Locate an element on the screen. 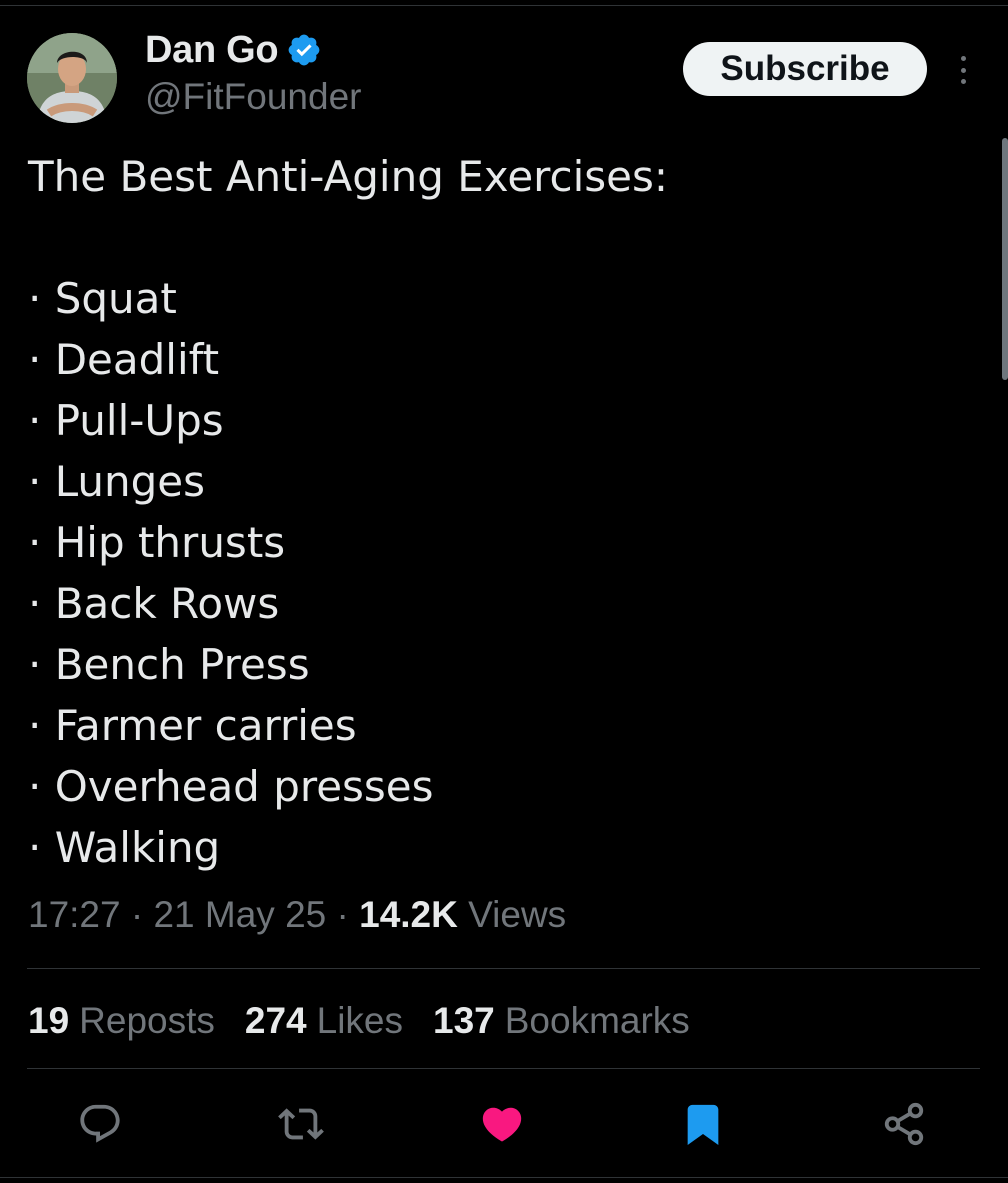  list-item: · Hip thrusts is located at coordinates (157, 542).